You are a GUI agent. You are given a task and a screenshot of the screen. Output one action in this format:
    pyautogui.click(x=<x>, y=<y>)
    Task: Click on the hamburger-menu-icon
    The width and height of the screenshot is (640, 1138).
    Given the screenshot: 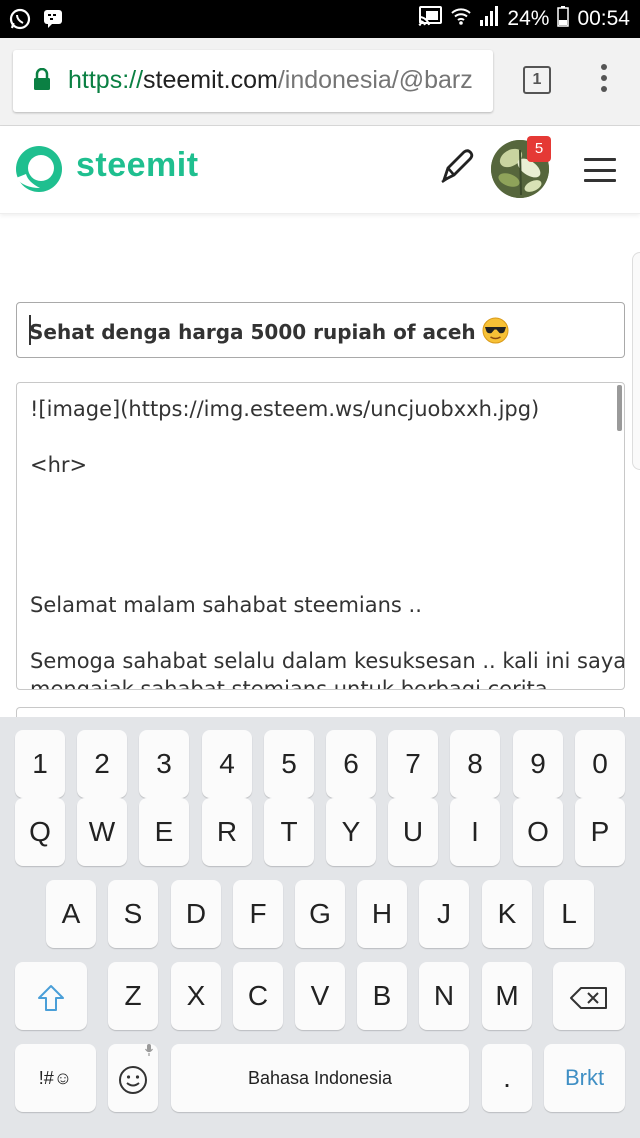 What is the action you would take?
    pyautogui.click(x=600, y=170)
    